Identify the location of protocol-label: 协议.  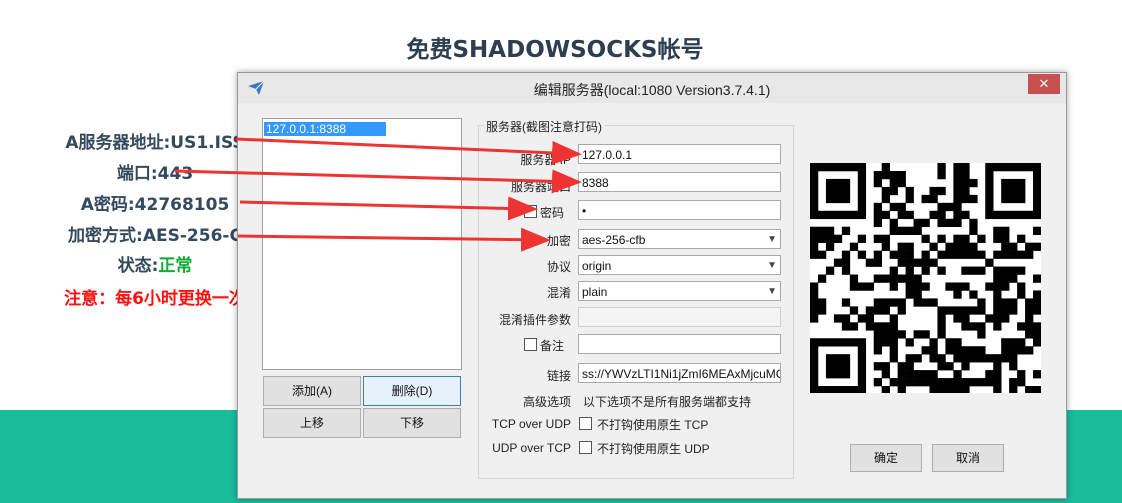
(558, 267).